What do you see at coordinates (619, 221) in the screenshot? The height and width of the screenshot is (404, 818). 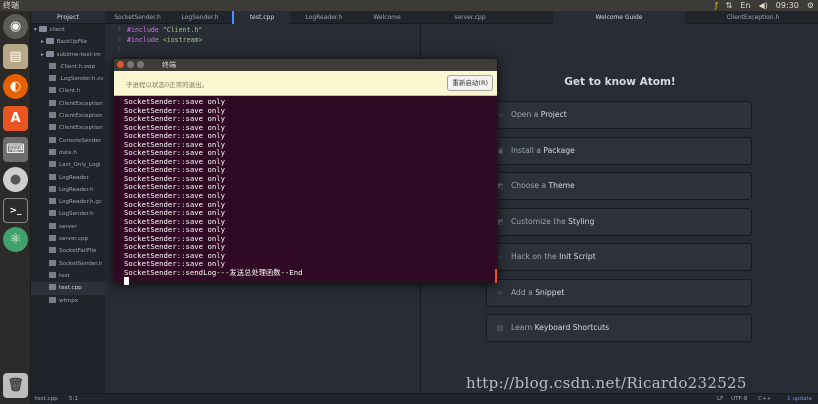 I see `guide-card: ◩ Customize the Styling` at bounding box center [619, 221].